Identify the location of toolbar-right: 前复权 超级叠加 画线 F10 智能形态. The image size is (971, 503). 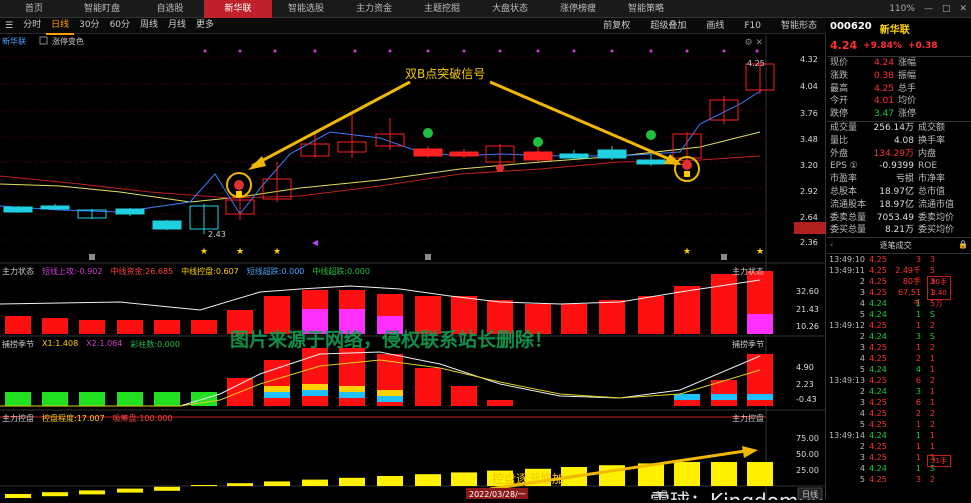
(710, 26).